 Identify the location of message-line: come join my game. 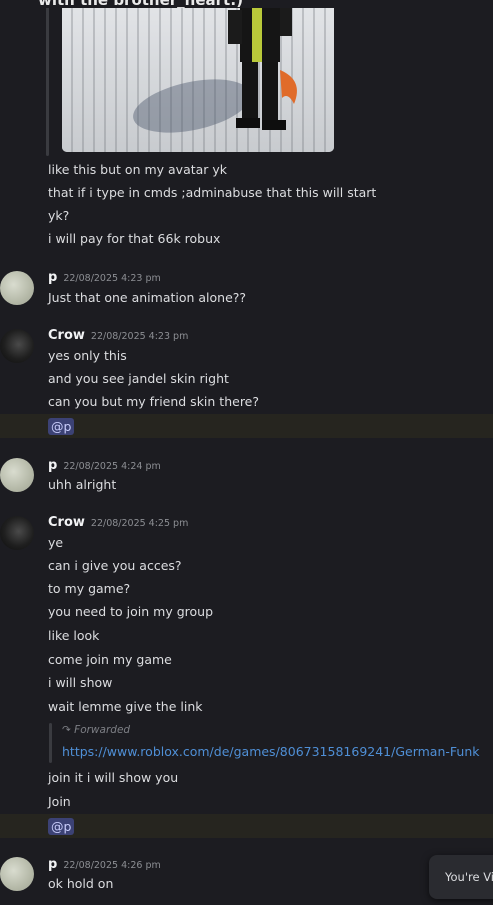
(110, 659).